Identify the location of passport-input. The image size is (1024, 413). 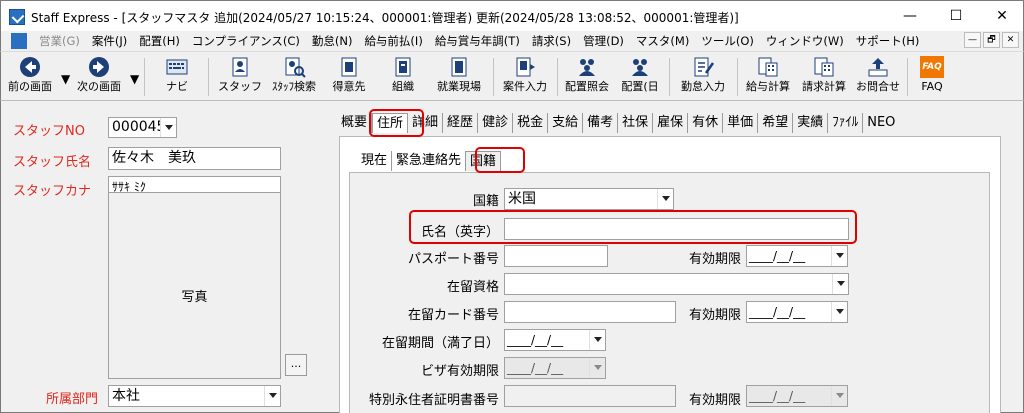
(556, 256).